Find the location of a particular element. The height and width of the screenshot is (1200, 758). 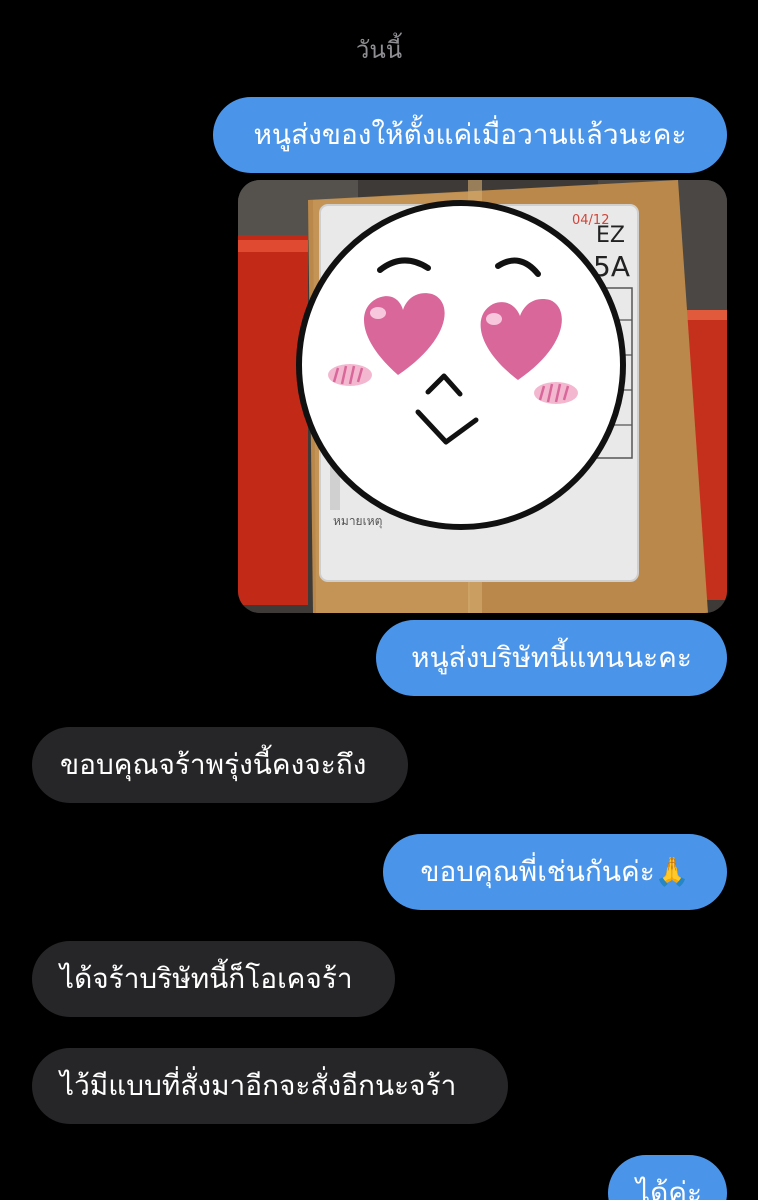

message-bubble-outgoing: หนูส่งของให้ตั้งแค่เมื่อวานแล้วนะคะ is located at coordinates (470, 135).